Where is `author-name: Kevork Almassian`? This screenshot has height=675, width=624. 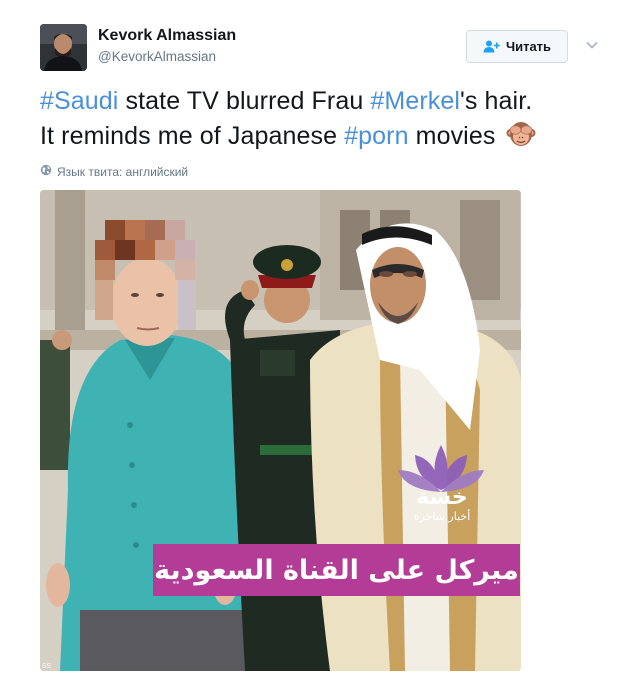 author-name: Kevork Almassian is located at coordinates (167, 36).